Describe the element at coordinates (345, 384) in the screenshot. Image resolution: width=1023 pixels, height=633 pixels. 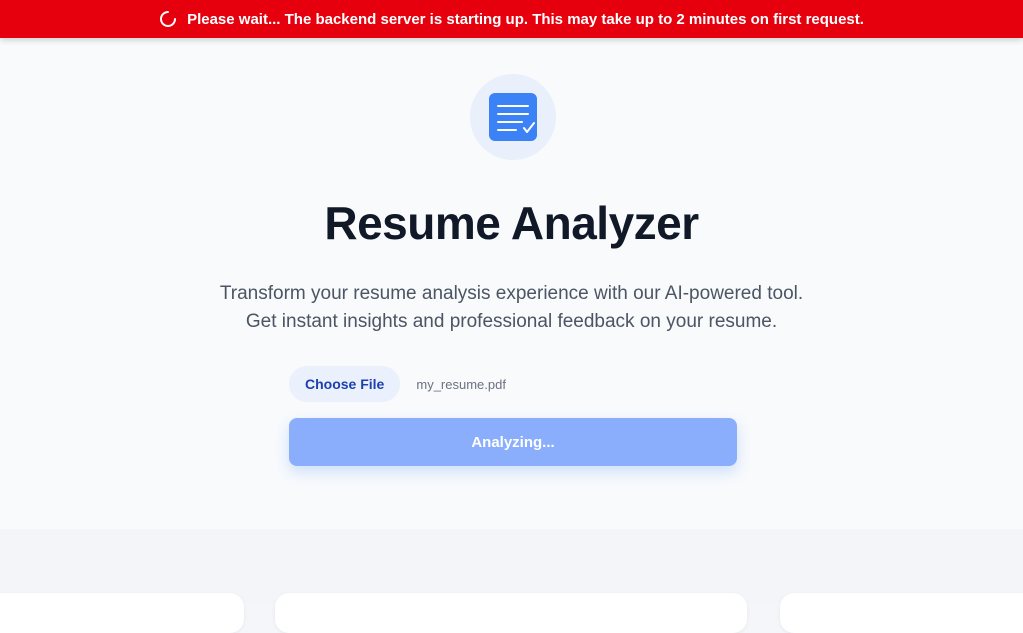
I see `choose-file-button: Choose File` at that location.